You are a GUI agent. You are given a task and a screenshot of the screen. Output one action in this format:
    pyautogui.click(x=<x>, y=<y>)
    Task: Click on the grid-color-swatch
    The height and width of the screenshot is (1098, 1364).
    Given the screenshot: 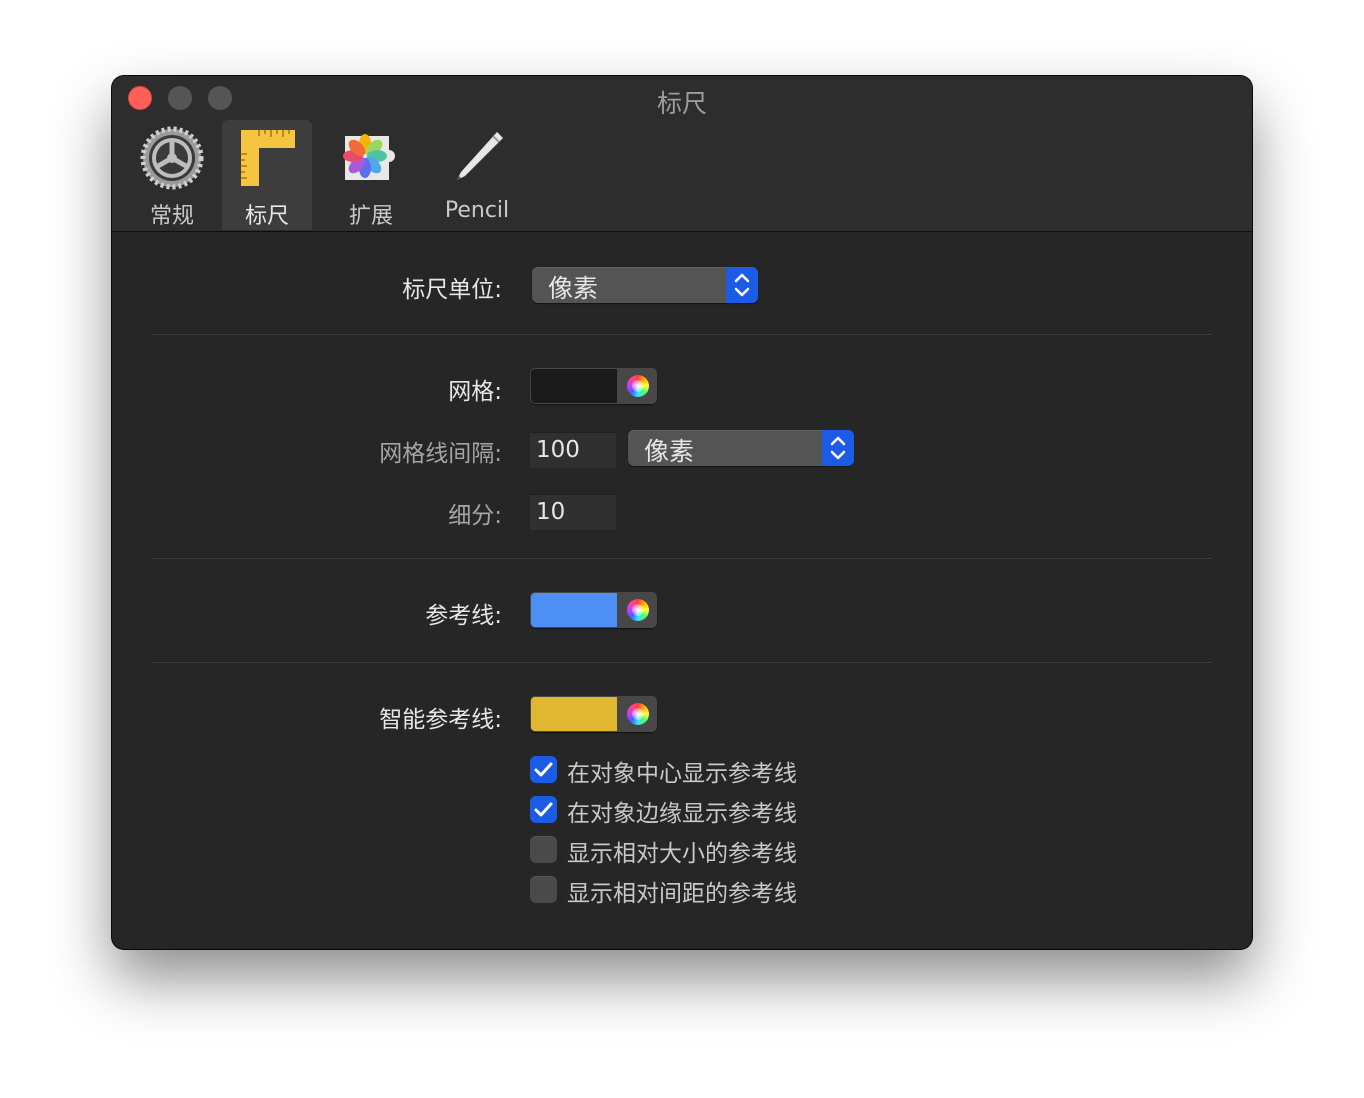 What is the action you would take?
    pyautogui.click(x=574, y=386)
    